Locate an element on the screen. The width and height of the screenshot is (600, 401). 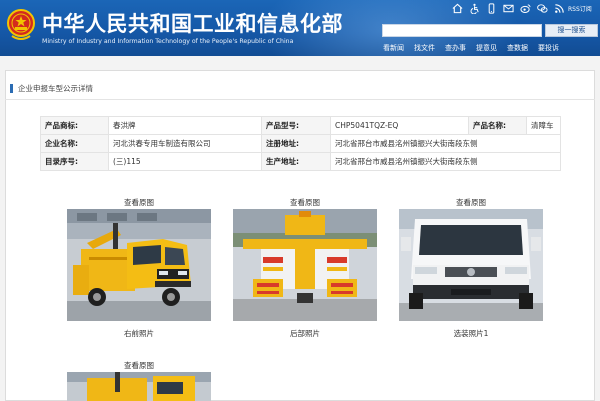
nav-item-services: 查办事 is located at coordinates (455, 48).